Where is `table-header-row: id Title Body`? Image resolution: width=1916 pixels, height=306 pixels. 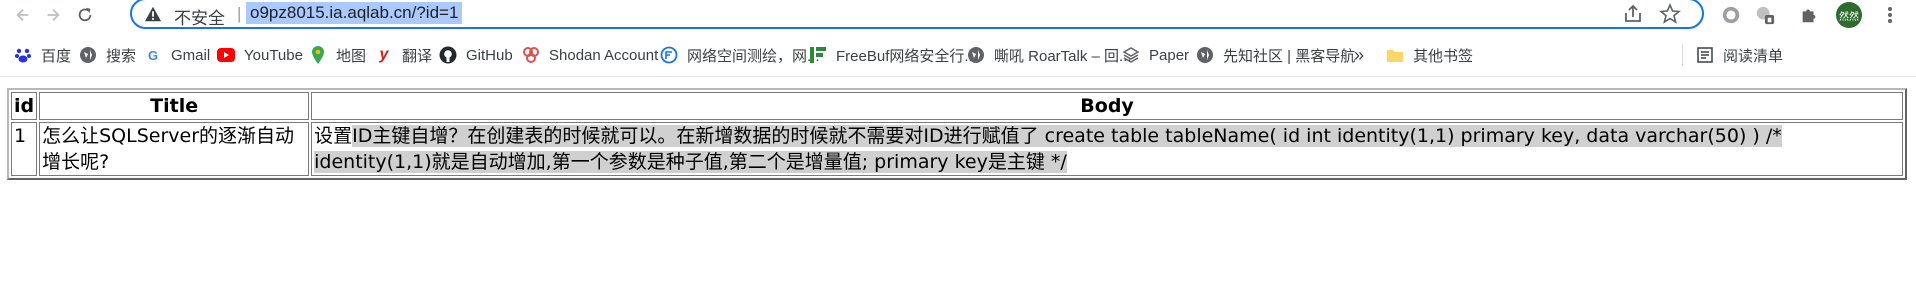
table-header-row: id Title Body is located at coordinates (957, 106).